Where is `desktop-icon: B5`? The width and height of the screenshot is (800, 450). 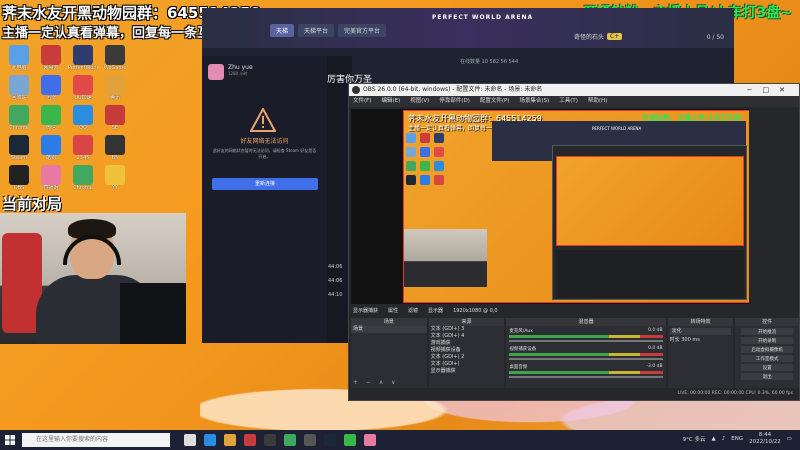 desktop-icon: B5 is located at coordinates (115, 148).